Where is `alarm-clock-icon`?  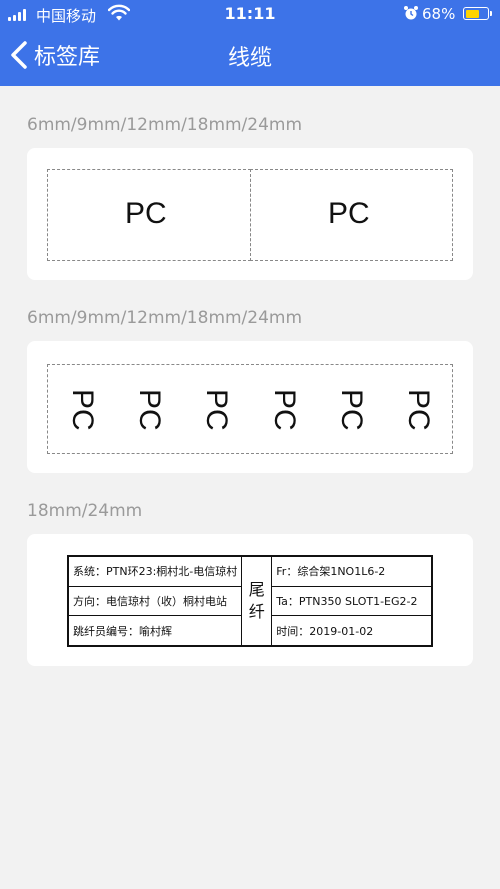 alarm-clock-icon is located at coordinates (411, 13).